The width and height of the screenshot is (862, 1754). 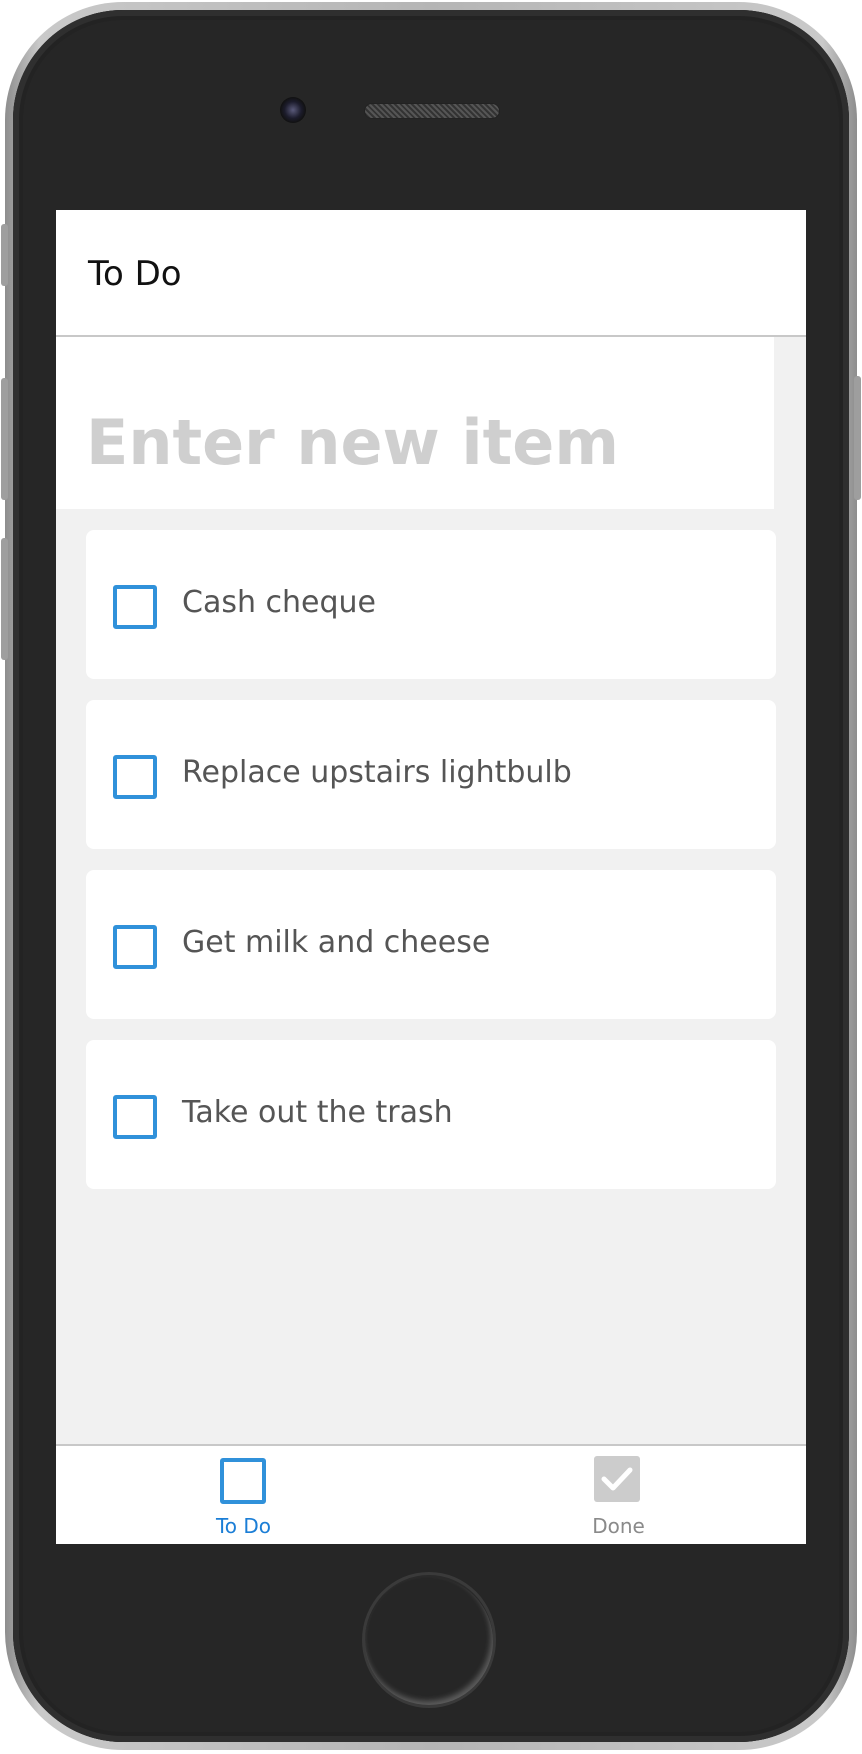 I want to click on list-item: Get milk and cheese, so click(x=431, y=944).